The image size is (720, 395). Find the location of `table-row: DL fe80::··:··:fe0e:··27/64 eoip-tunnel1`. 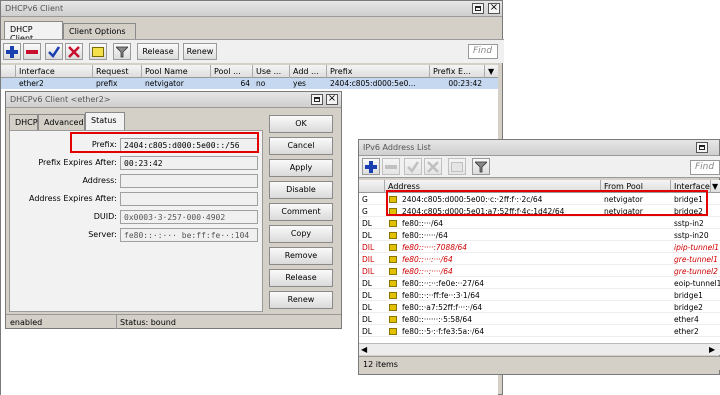

table-row: DL fe80::··:··:fe0e:··27/64 eoip-tunnel1 is located at coordinates (539, 283).